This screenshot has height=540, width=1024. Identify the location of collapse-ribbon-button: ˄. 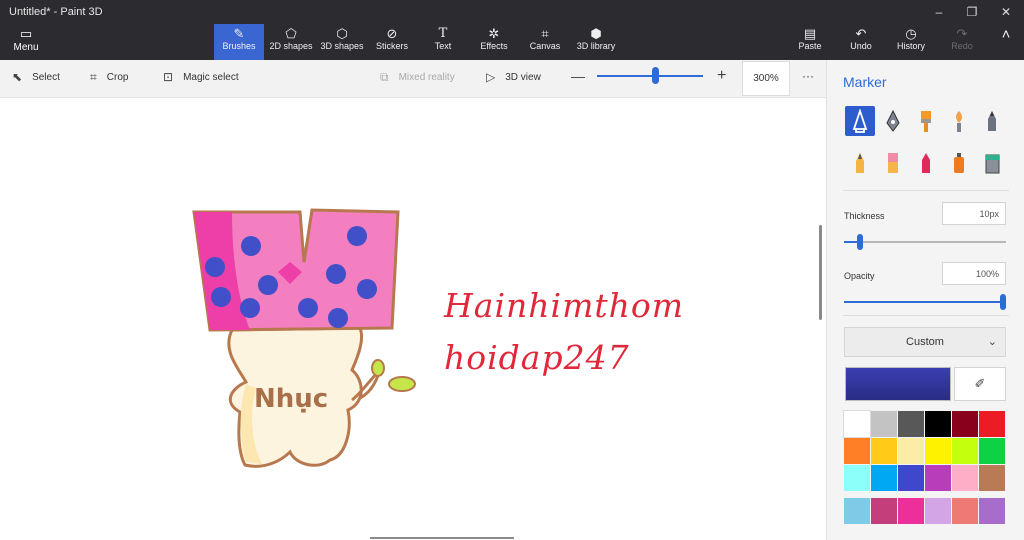
(1006, 42).